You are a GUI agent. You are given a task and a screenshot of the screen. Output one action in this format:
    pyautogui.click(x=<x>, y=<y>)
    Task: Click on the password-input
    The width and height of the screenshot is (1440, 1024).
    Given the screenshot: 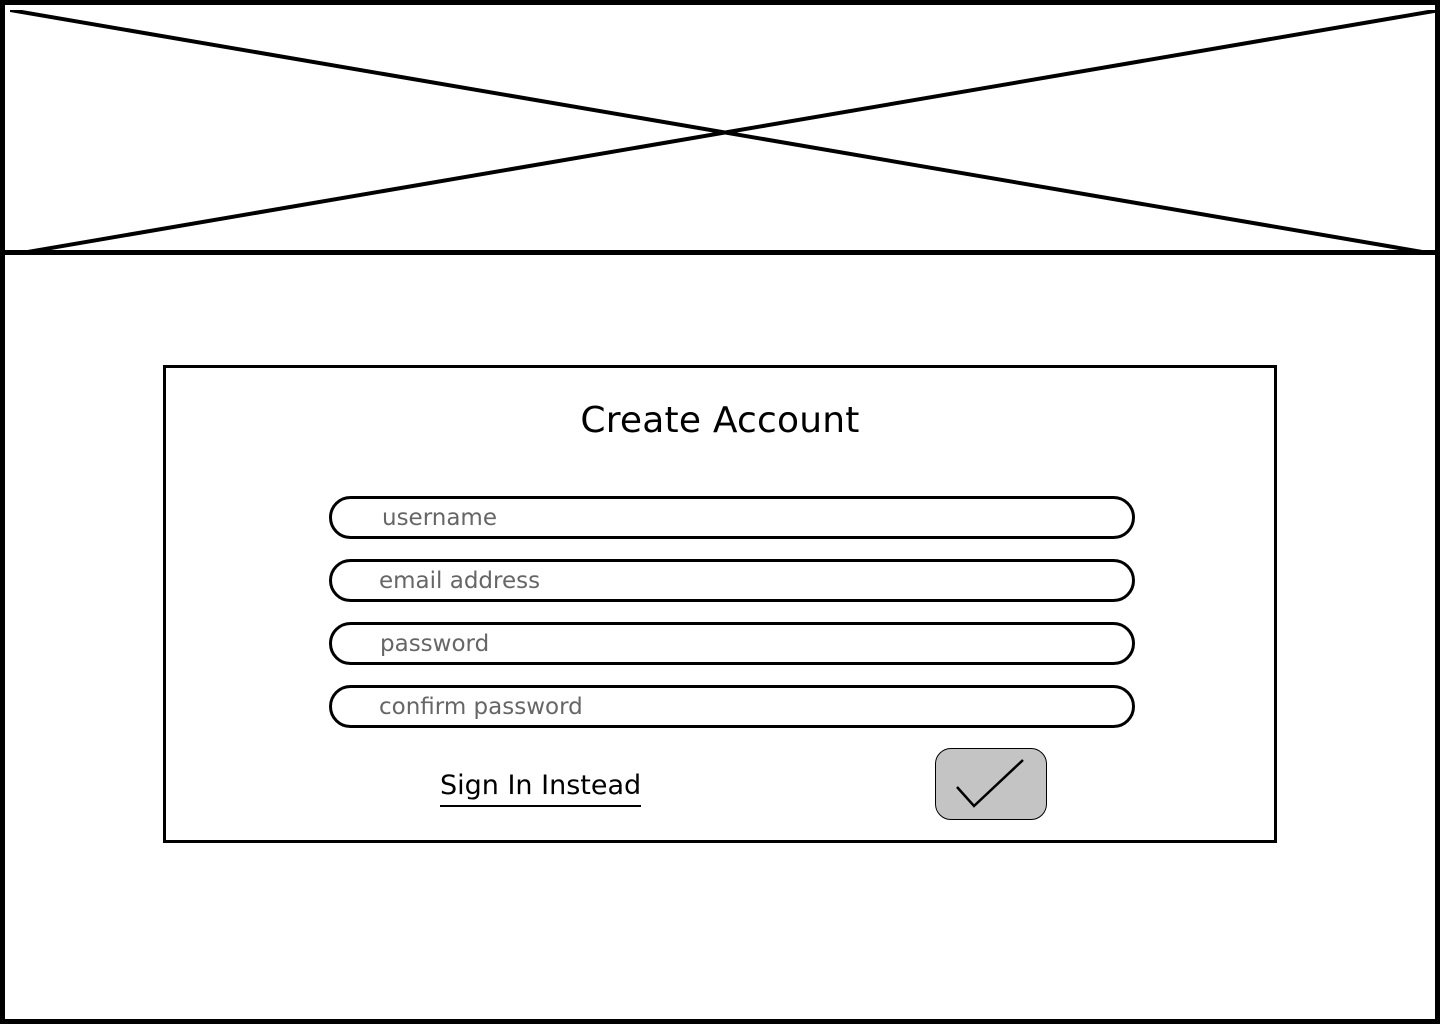 What is the action you would take?
    pyautogui.click(x=732, y=643)
    